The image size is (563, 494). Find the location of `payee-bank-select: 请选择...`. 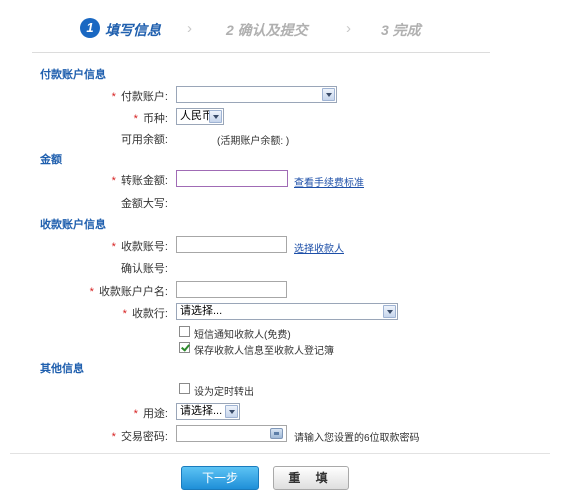

payee-bank-select: 请选择... is located at coordinates (287, 311).